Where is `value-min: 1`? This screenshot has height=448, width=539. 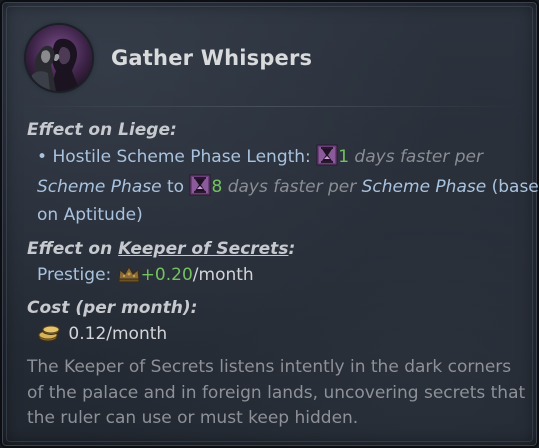 value-min: 1 is located at coordinates (344, 157).